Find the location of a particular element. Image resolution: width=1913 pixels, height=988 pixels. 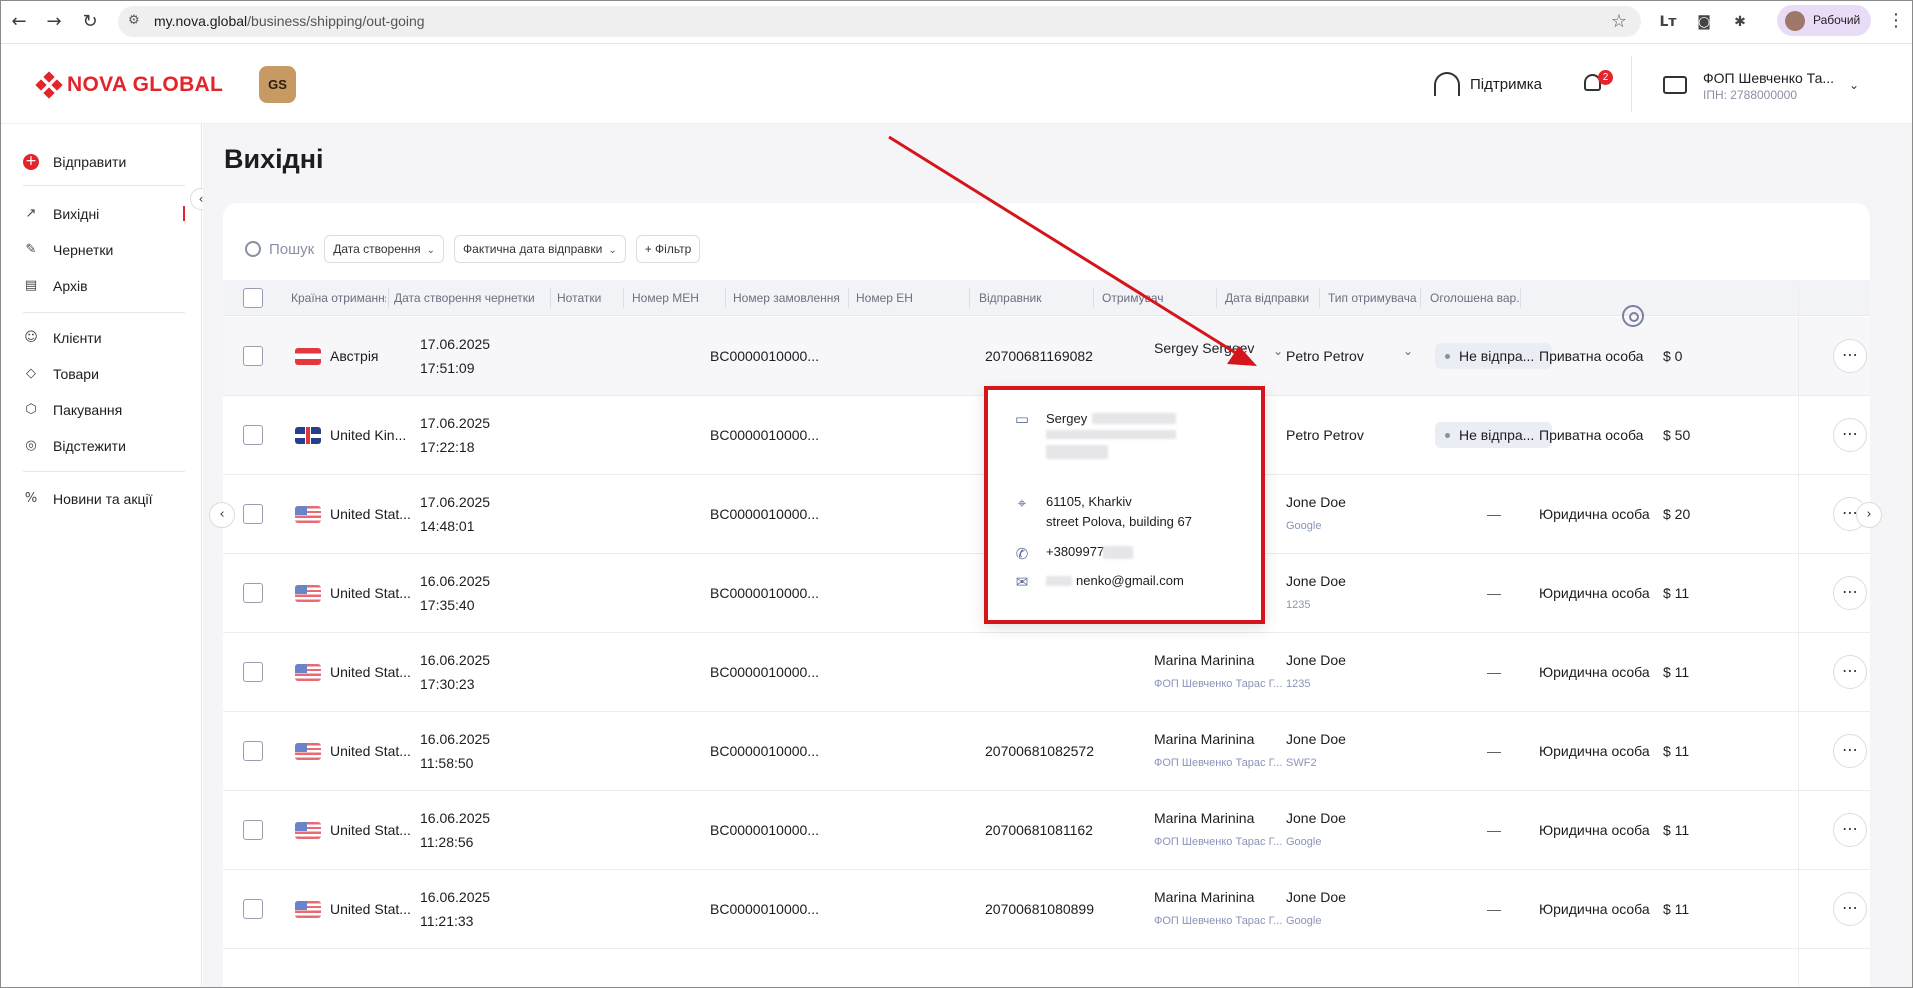

sidebar-item-label: Чернетки is located at coordinates (83, 250).